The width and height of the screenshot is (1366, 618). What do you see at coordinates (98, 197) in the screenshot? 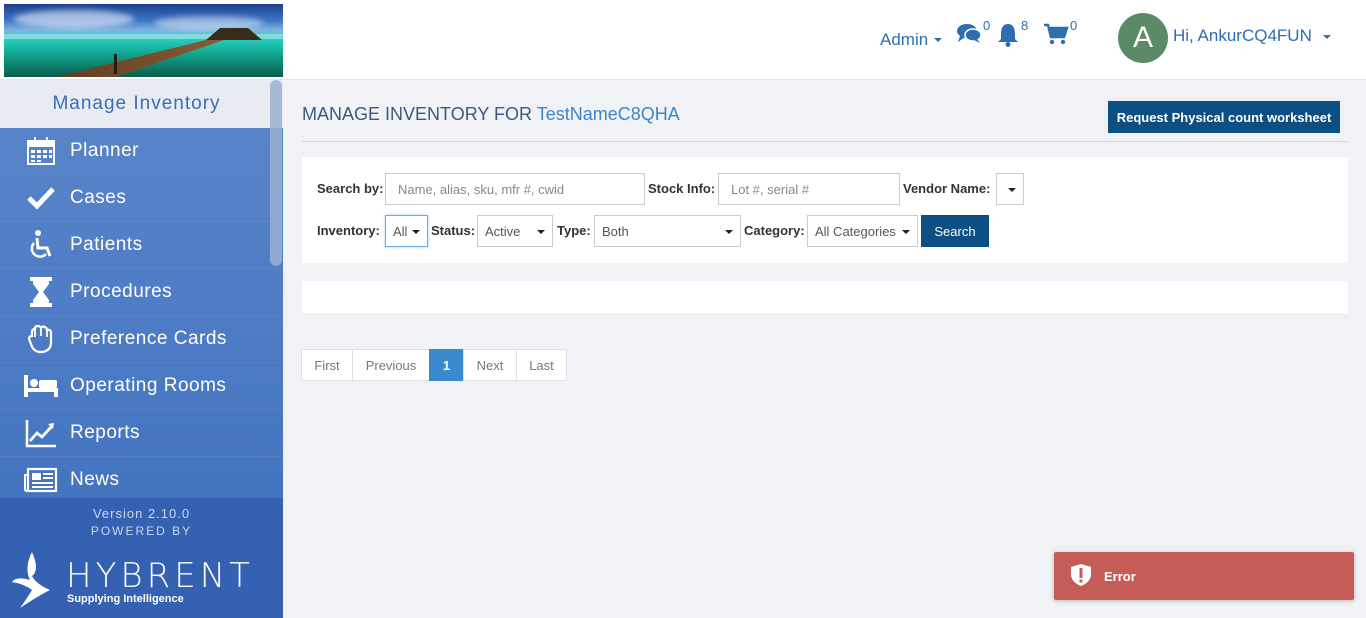
I see `sidebar-item-label: Cases` at bounding box center [98, 197].